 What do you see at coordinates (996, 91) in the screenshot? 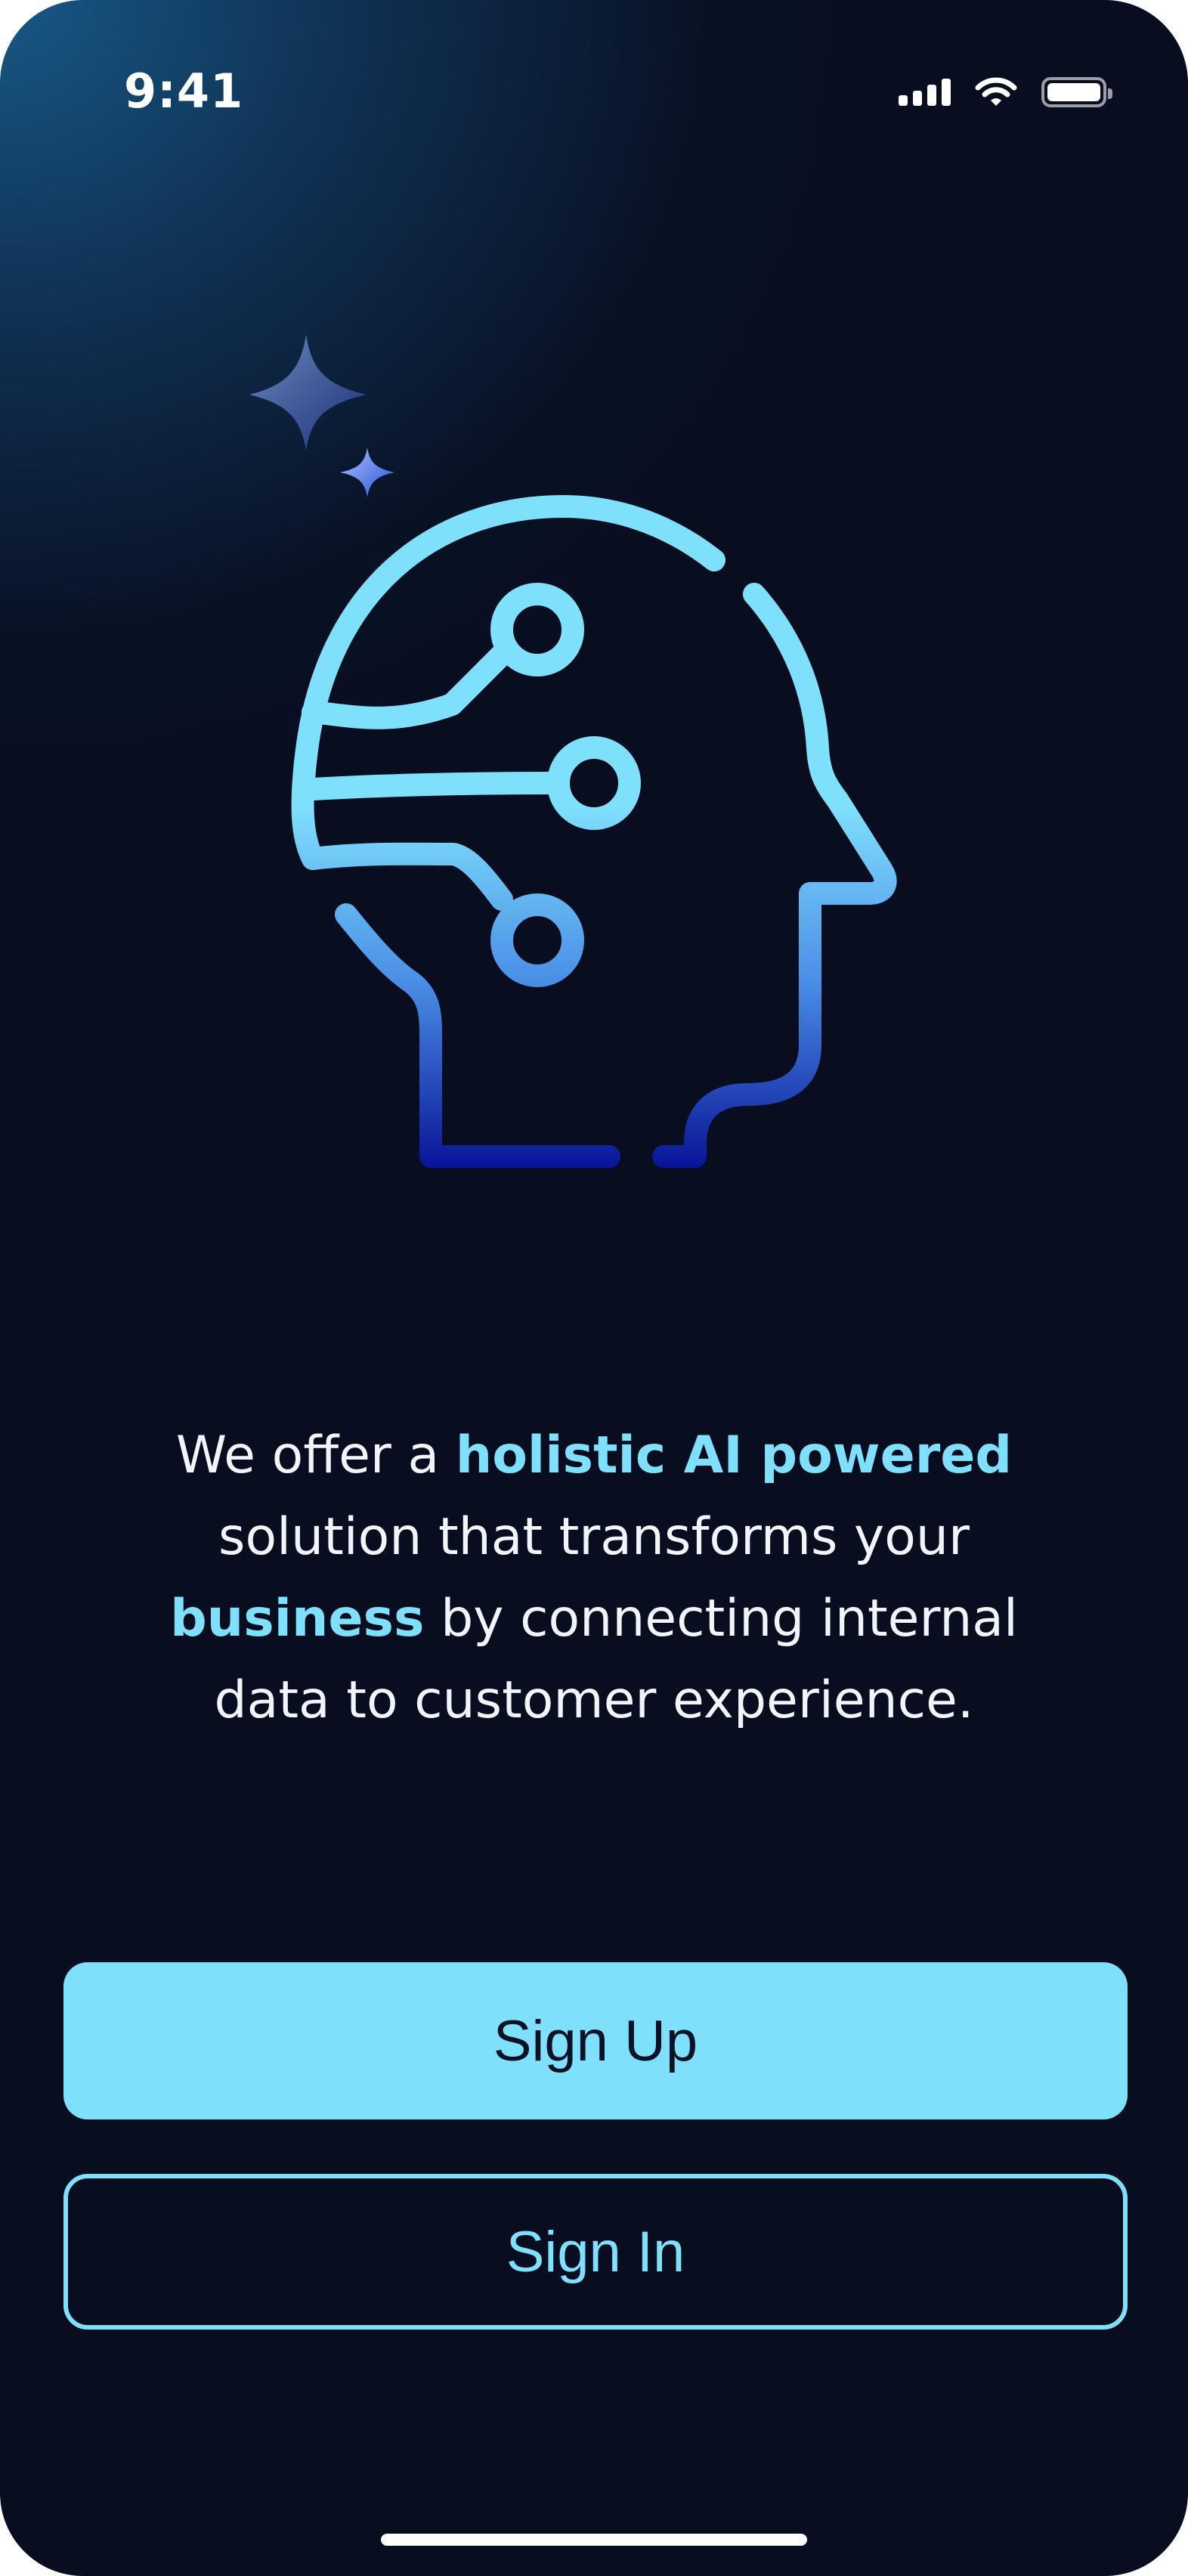
I see `wifi-icon` at bounding box center [996, 91].